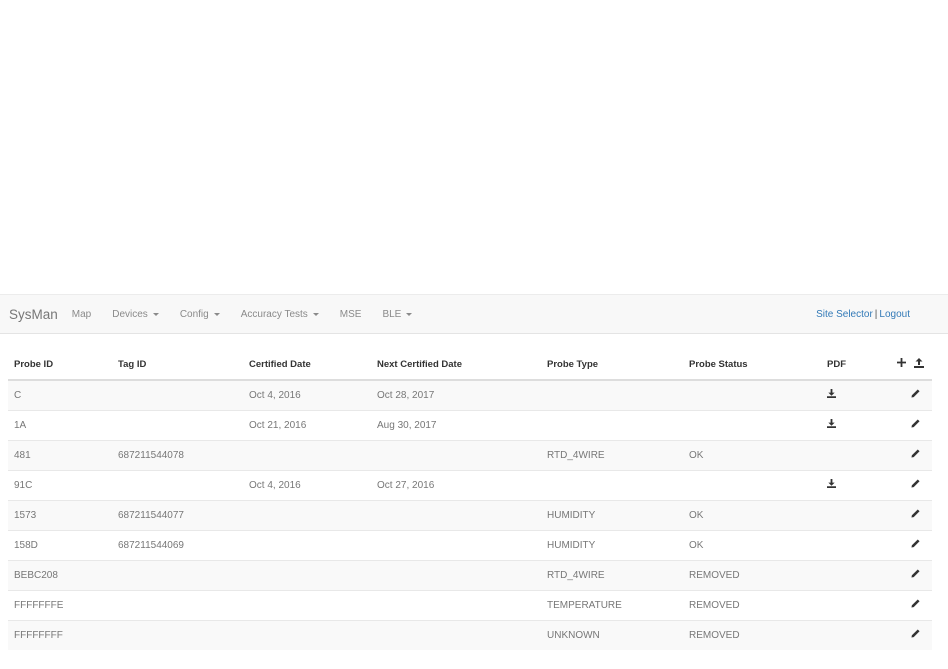 The image size is (948, 669). I want to click on nav-item-mse: MSE, so click(351, 314).